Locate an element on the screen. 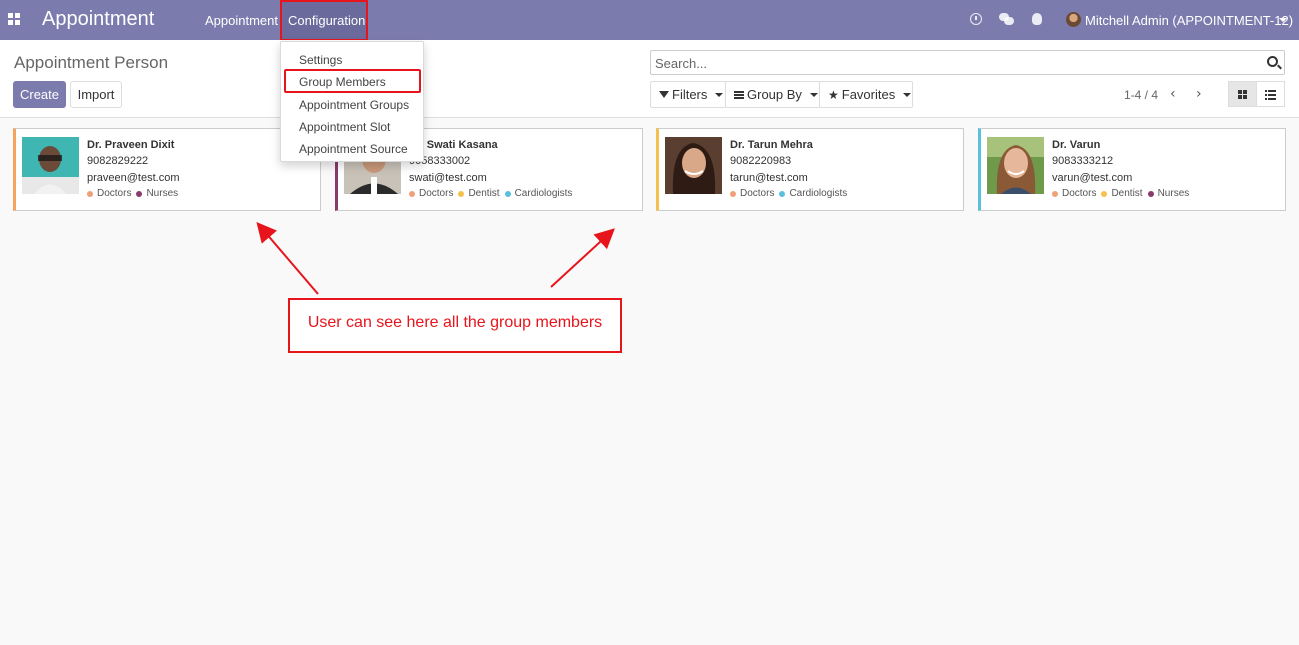  group-by-button: Group By is located at coordinates (772, 94).